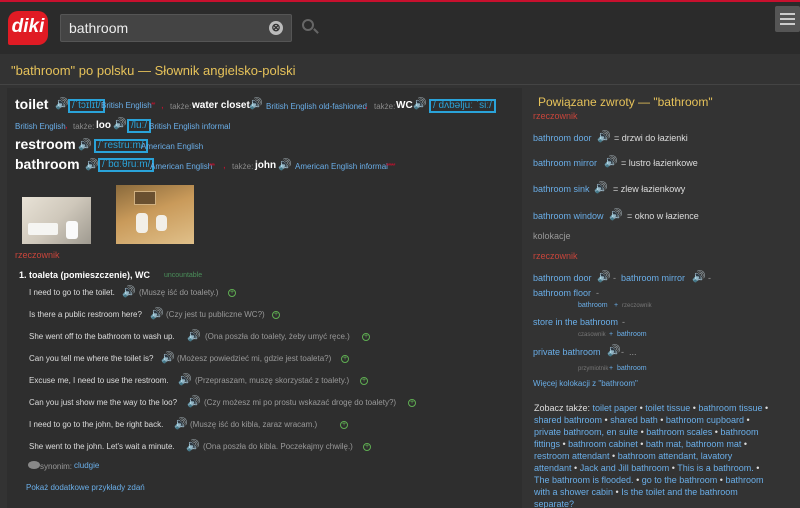  I want to click on see-also-link: This is a bathroom., so click(715, 468).